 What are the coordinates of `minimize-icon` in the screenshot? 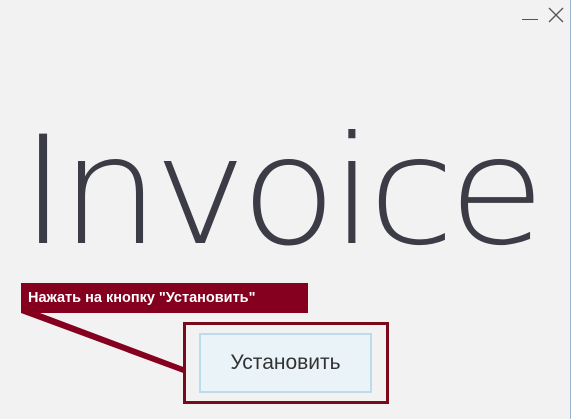 It's located at (530, 19).